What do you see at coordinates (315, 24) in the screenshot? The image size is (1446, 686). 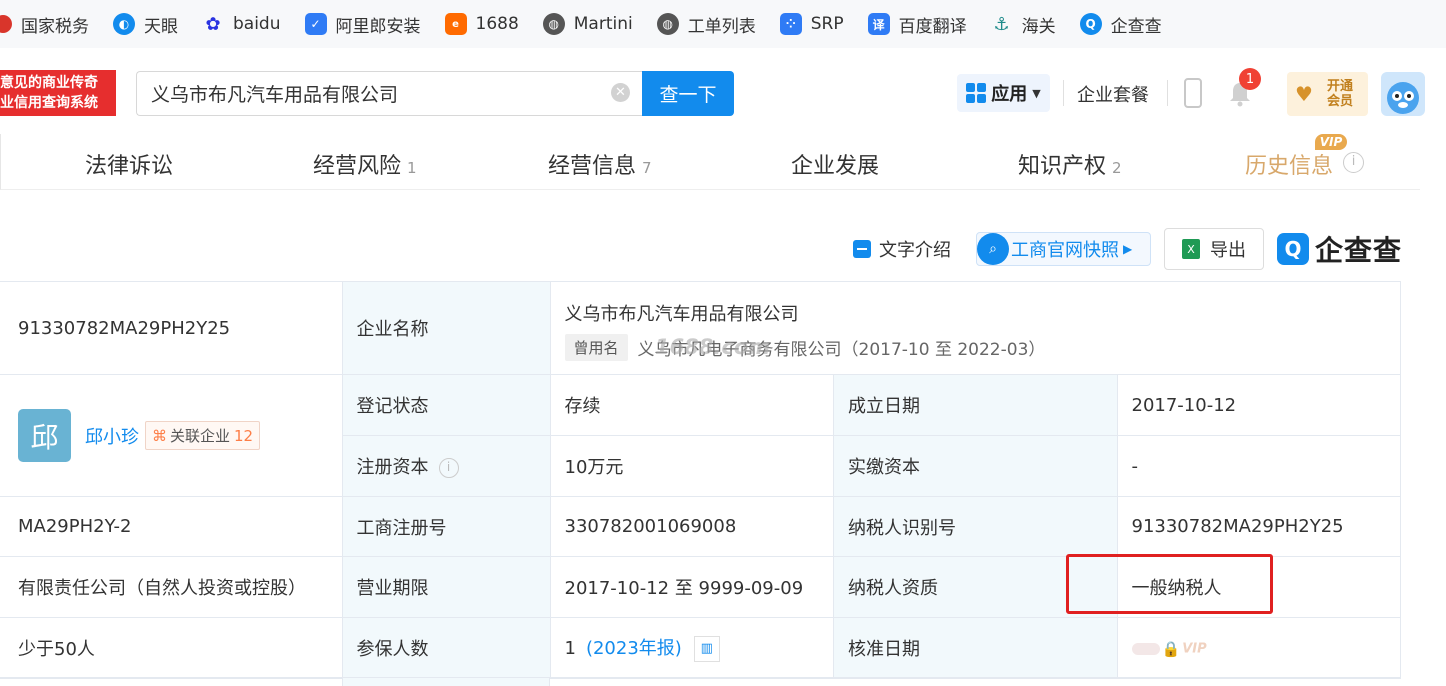 I see `shield-icon: ✓` at bounding box center [315, 24].